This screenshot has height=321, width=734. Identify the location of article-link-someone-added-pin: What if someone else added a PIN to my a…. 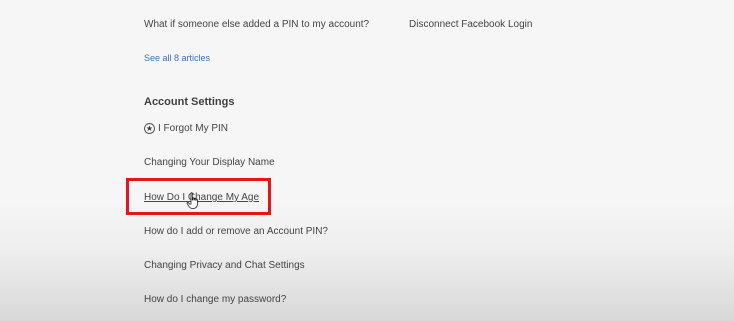
(256, 24).